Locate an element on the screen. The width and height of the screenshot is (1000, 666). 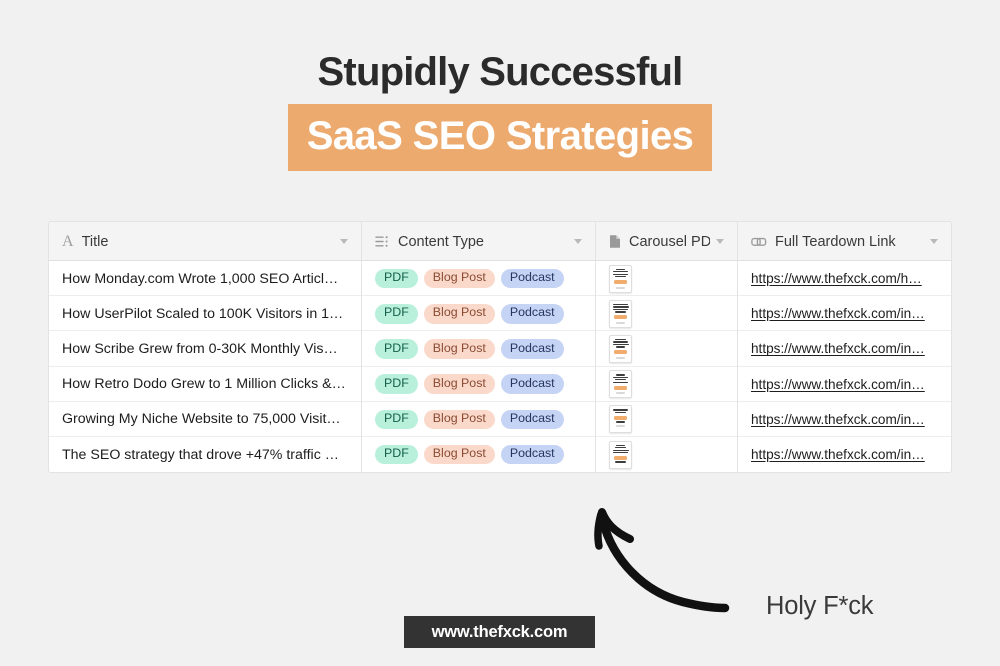
website-badge: www.thefxck.com is located at coordinates (499, 632).